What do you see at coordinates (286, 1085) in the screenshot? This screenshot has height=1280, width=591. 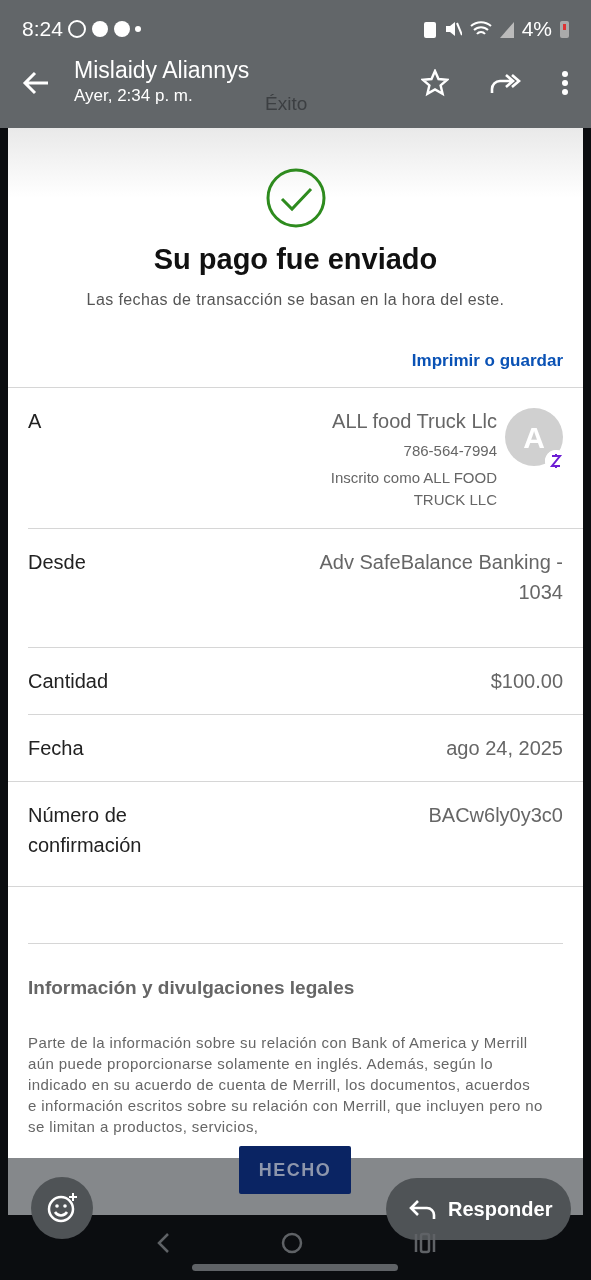 I see `legal-text: Parte de la información sobre su relación con Bank of America y Merrill aún puede proporcionarse solamente en inglés. Además, según lo indicado en su acuerdo de cuenta de Merrill, los documentos, acuerdos e información escritos sobre su relación con Merrill, que incluyen pero no se limitan a productos, servicios,` at bounding box center [286, 1085].